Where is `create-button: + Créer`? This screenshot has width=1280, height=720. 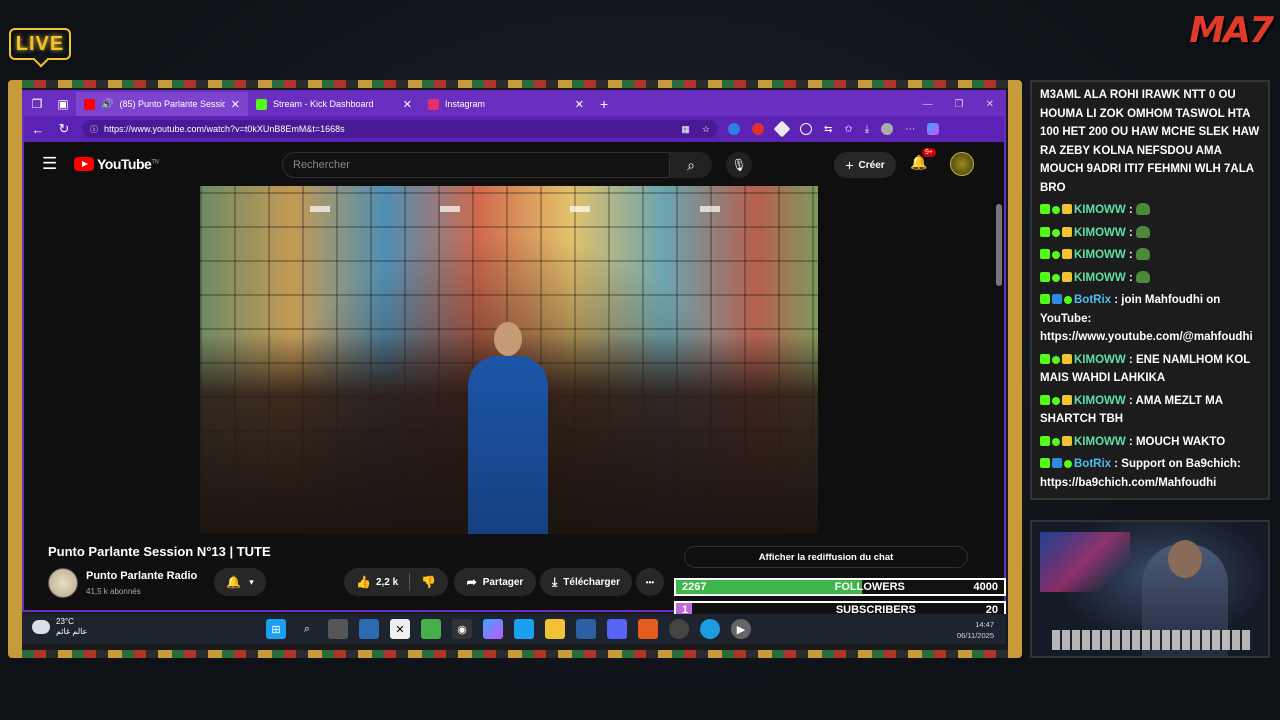
create-button: + Créer is located at coordinates (865, 165).